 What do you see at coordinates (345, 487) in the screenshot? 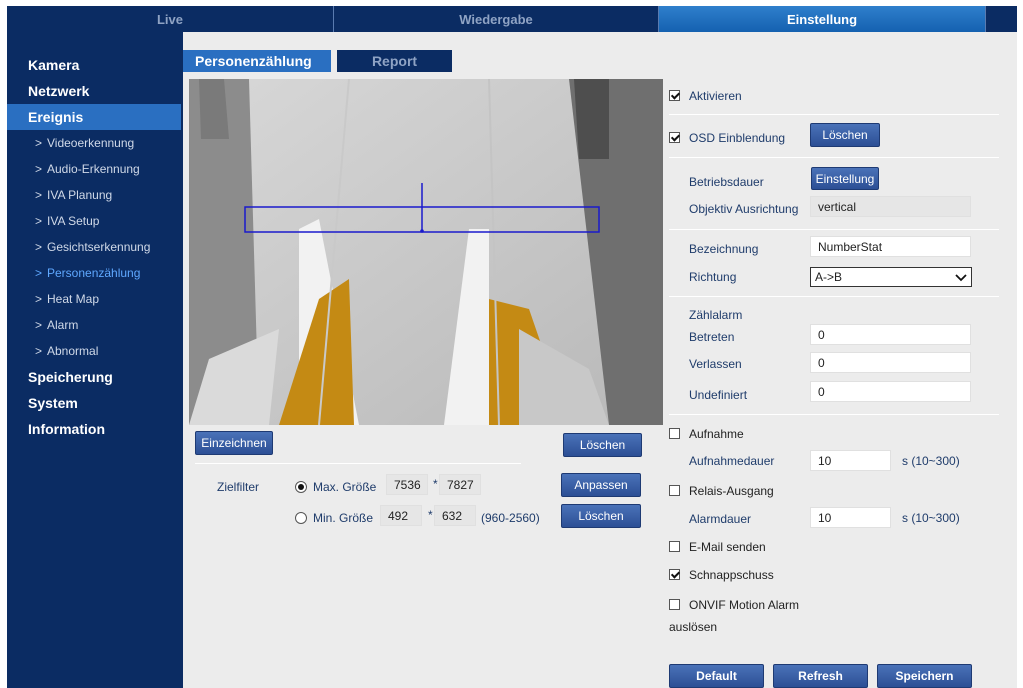
I see `max-size-label: Max. Größe` at bounding box center [345, 487].